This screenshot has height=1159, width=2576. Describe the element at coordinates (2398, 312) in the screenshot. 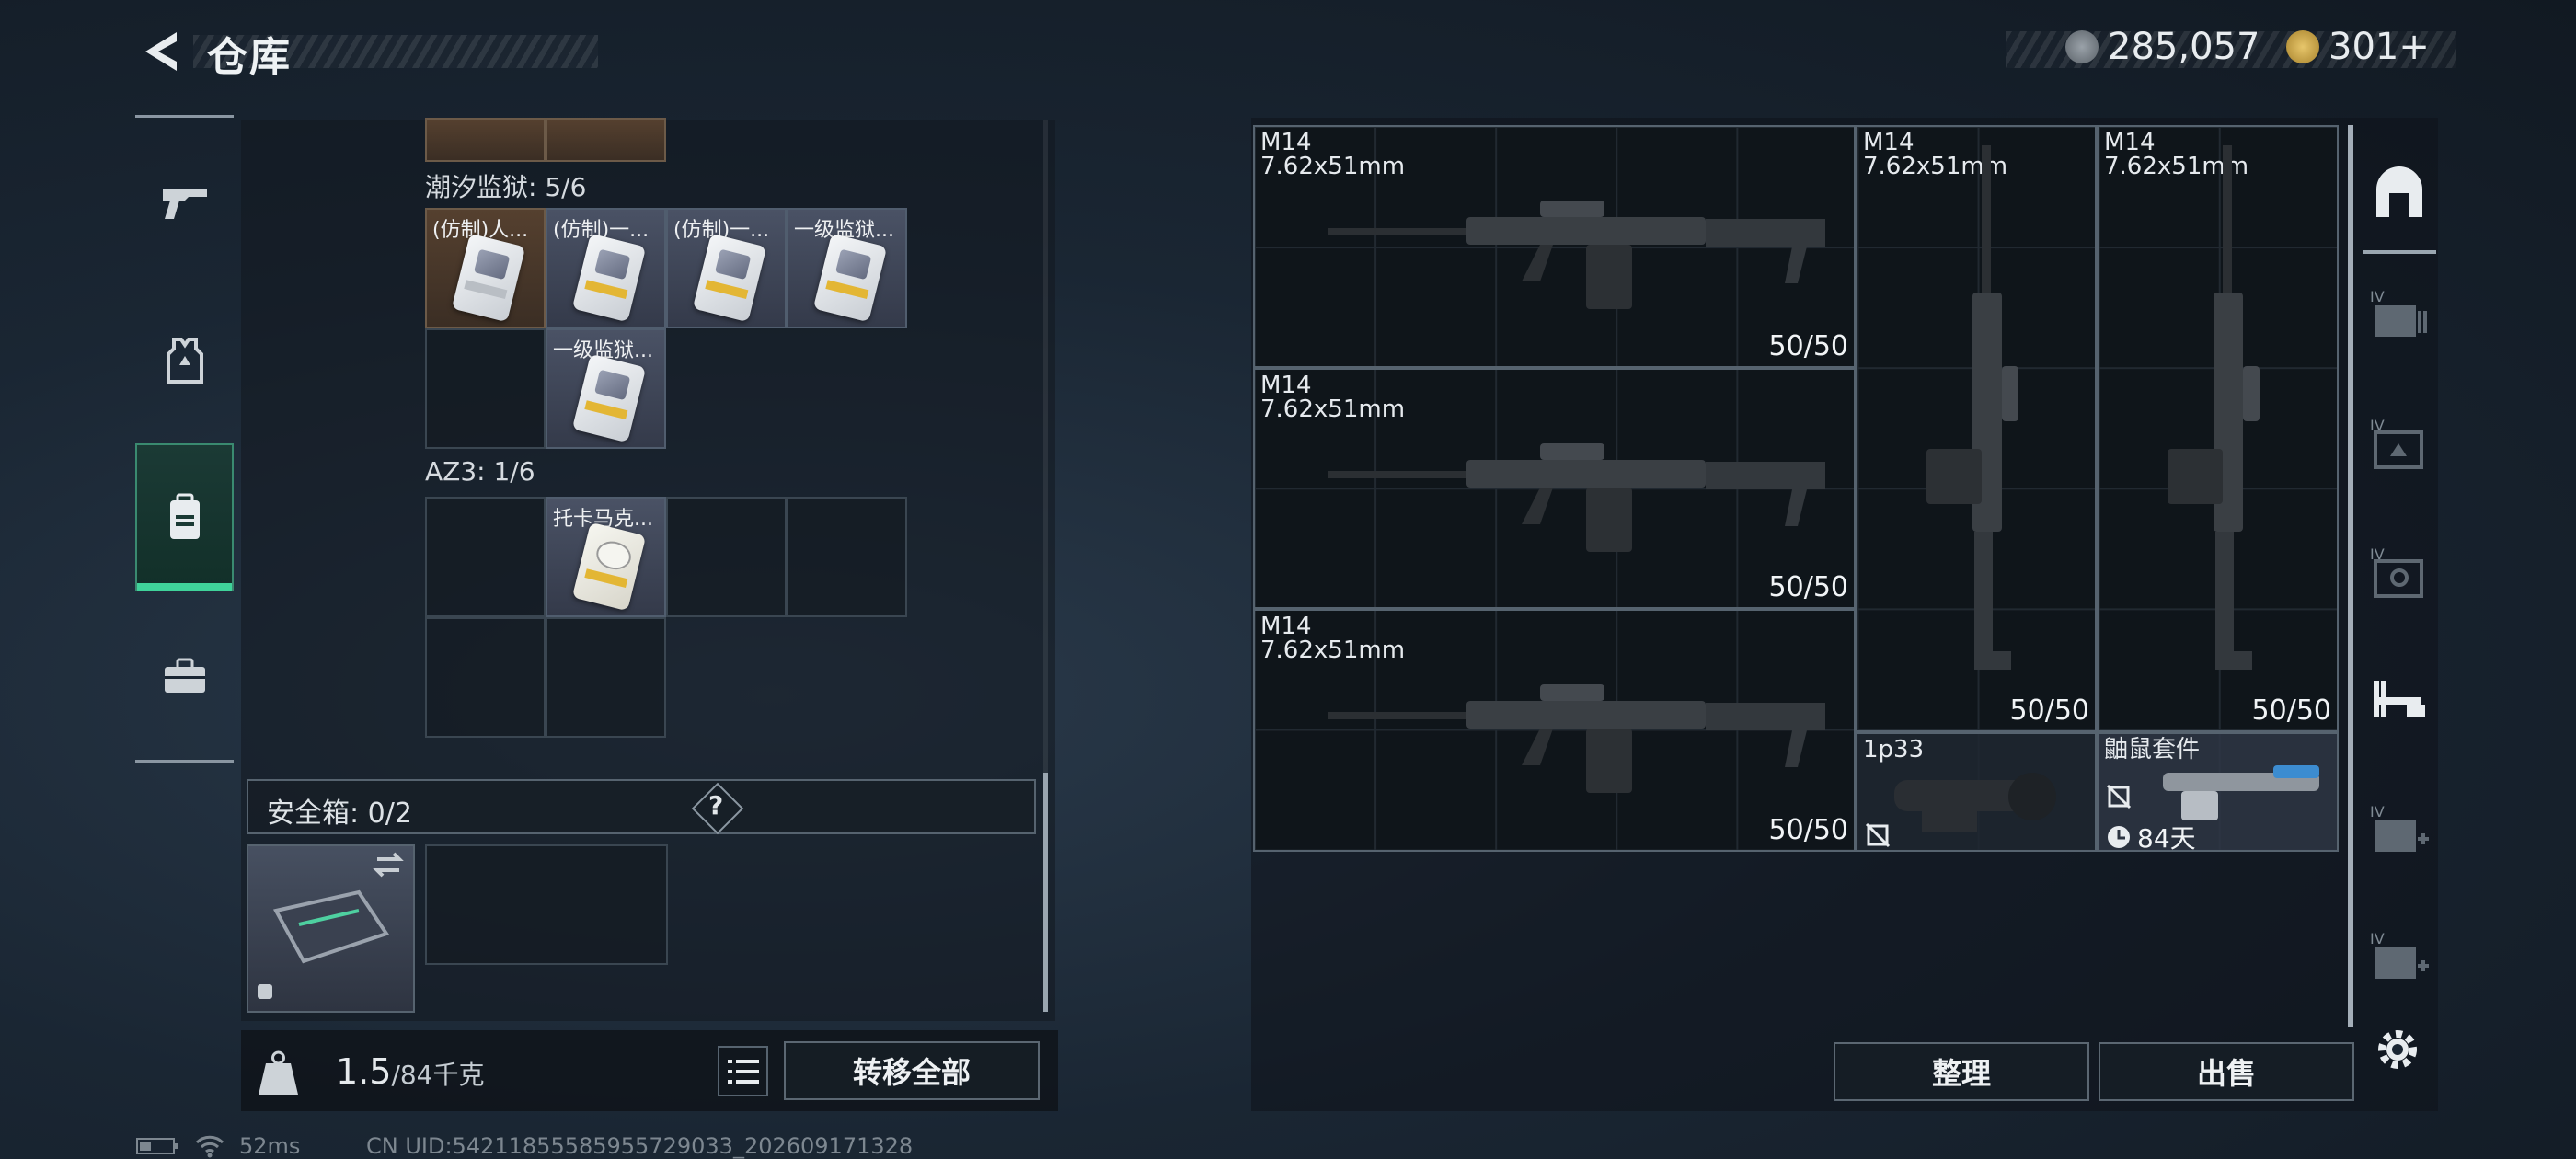

I see `folder-tab-icon: IV` at that location.